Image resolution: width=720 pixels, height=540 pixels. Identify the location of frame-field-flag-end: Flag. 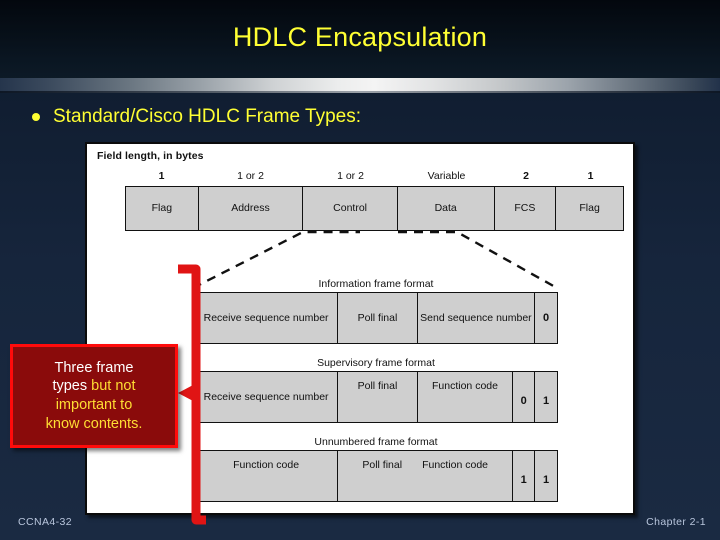
(589, 208).